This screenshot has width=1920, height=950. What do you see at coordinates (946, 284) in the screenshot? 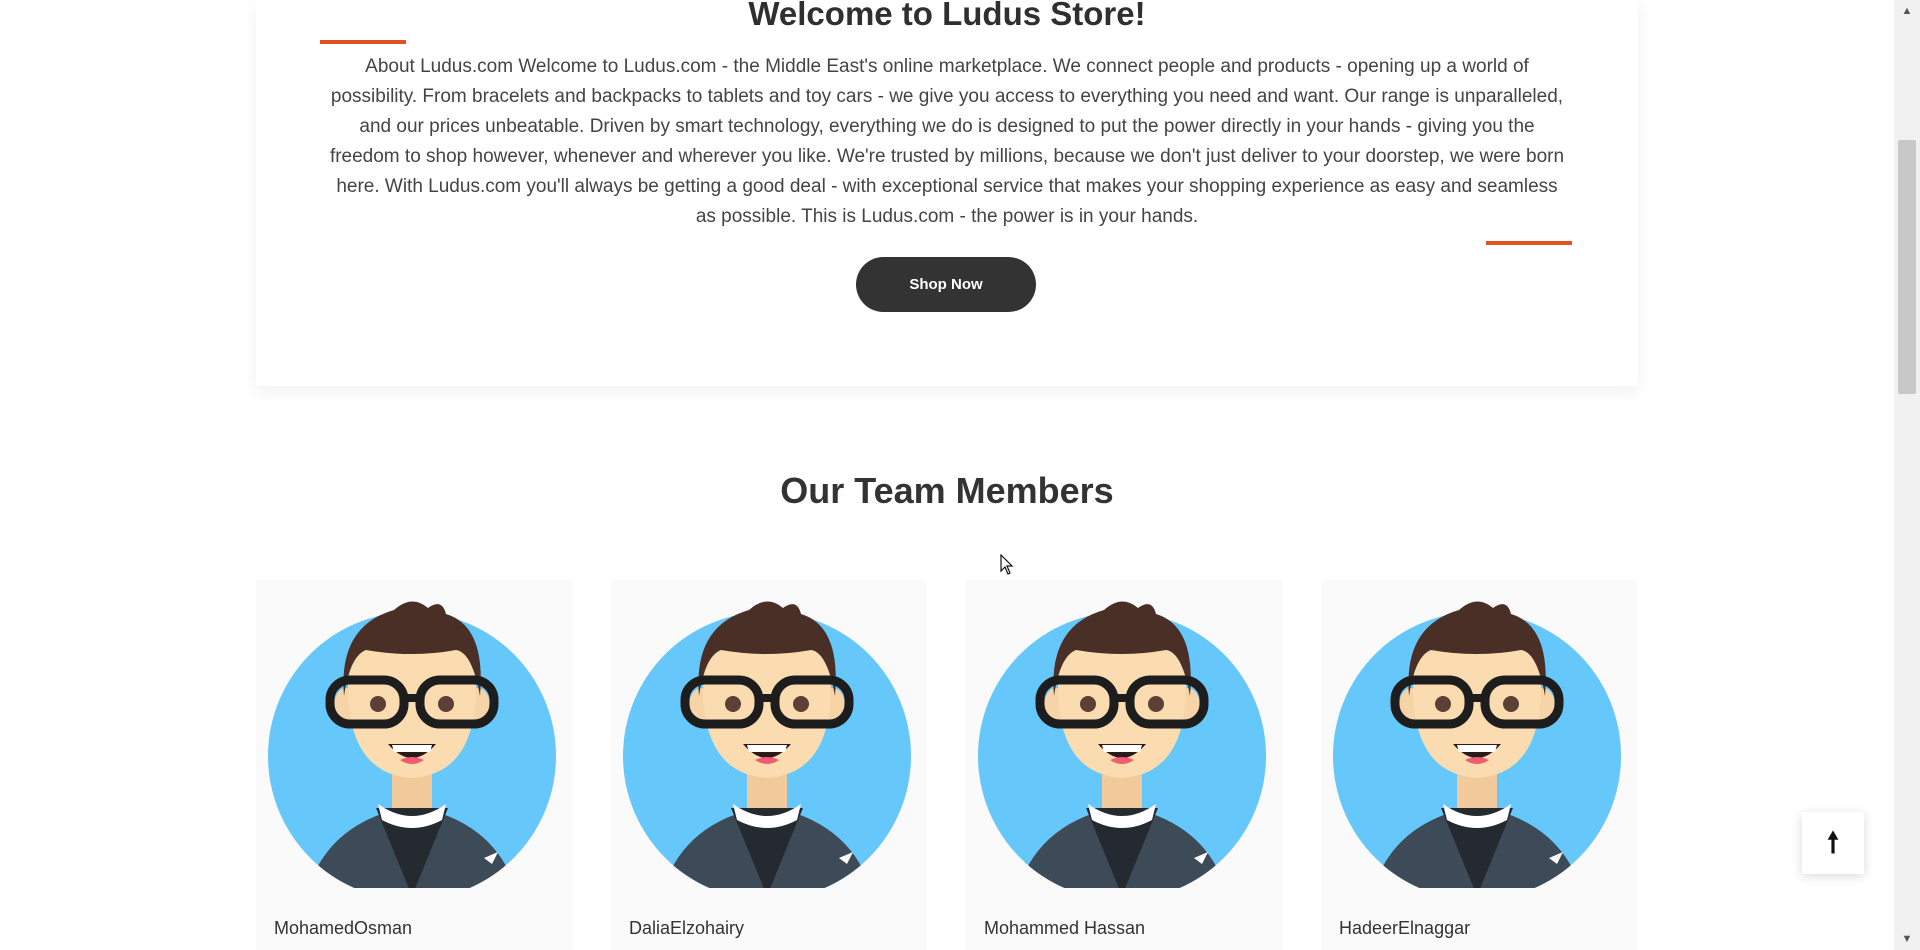
I see `shop-now-button: Shop Now` at bounding box center [946, 284].